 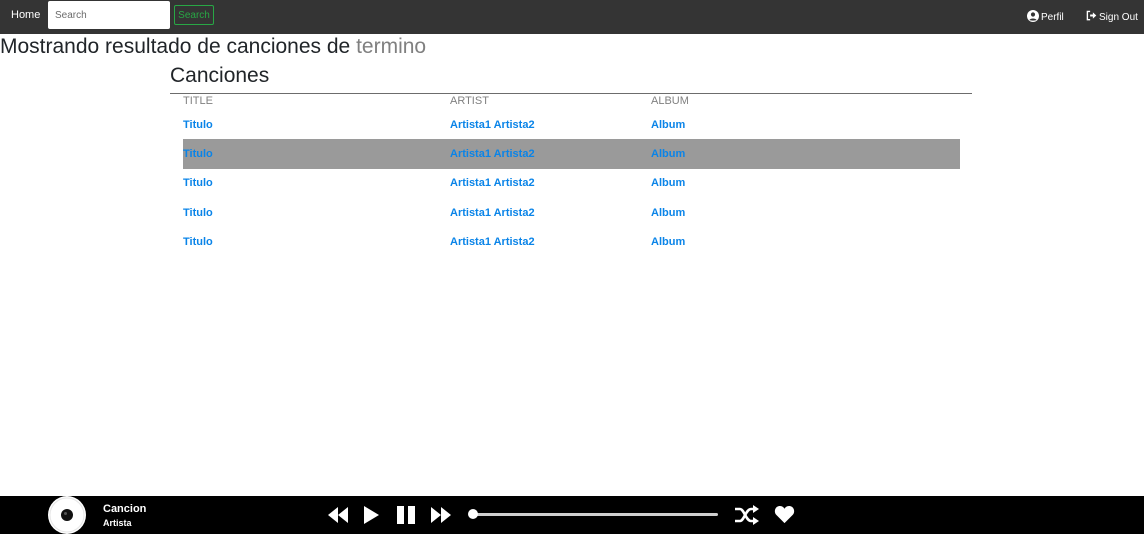 I want to click on signout-link: Sign Out, so click(x=1112, y=17).